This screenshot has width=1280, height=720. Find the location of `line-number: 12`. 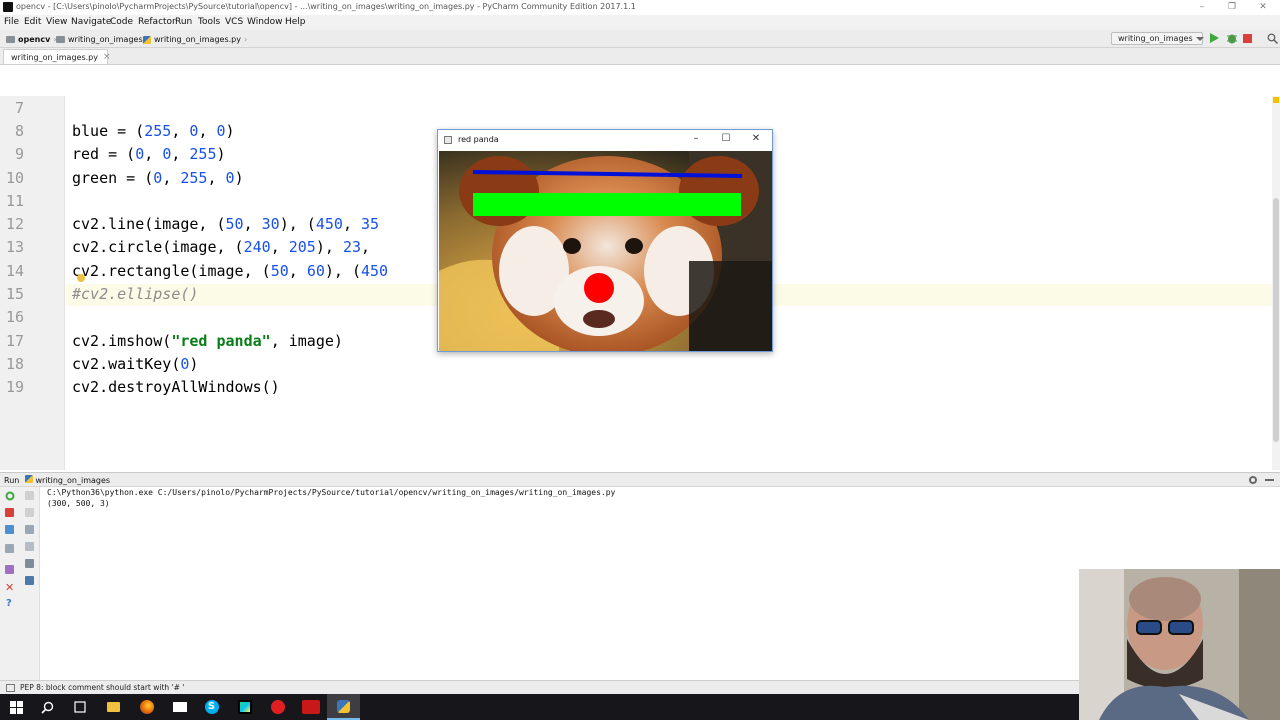

line-number: 12 is located at coordinates (14, 224).